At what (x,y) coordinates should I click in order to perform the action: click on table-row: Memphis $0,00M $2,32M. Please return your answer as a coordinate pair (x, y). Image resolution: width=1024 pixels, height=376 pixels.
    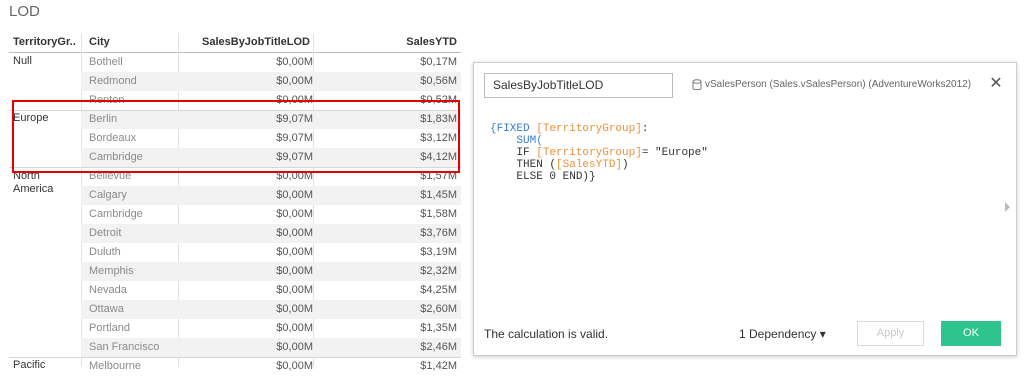
    Looking at the image, I should click on (235, 271).